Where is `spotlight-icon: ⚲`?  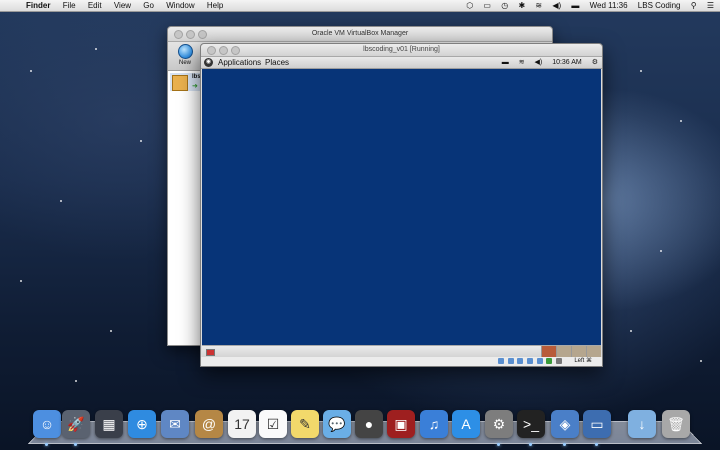
spotlight-icon: ⚲ is located at coordinates (694, 5).